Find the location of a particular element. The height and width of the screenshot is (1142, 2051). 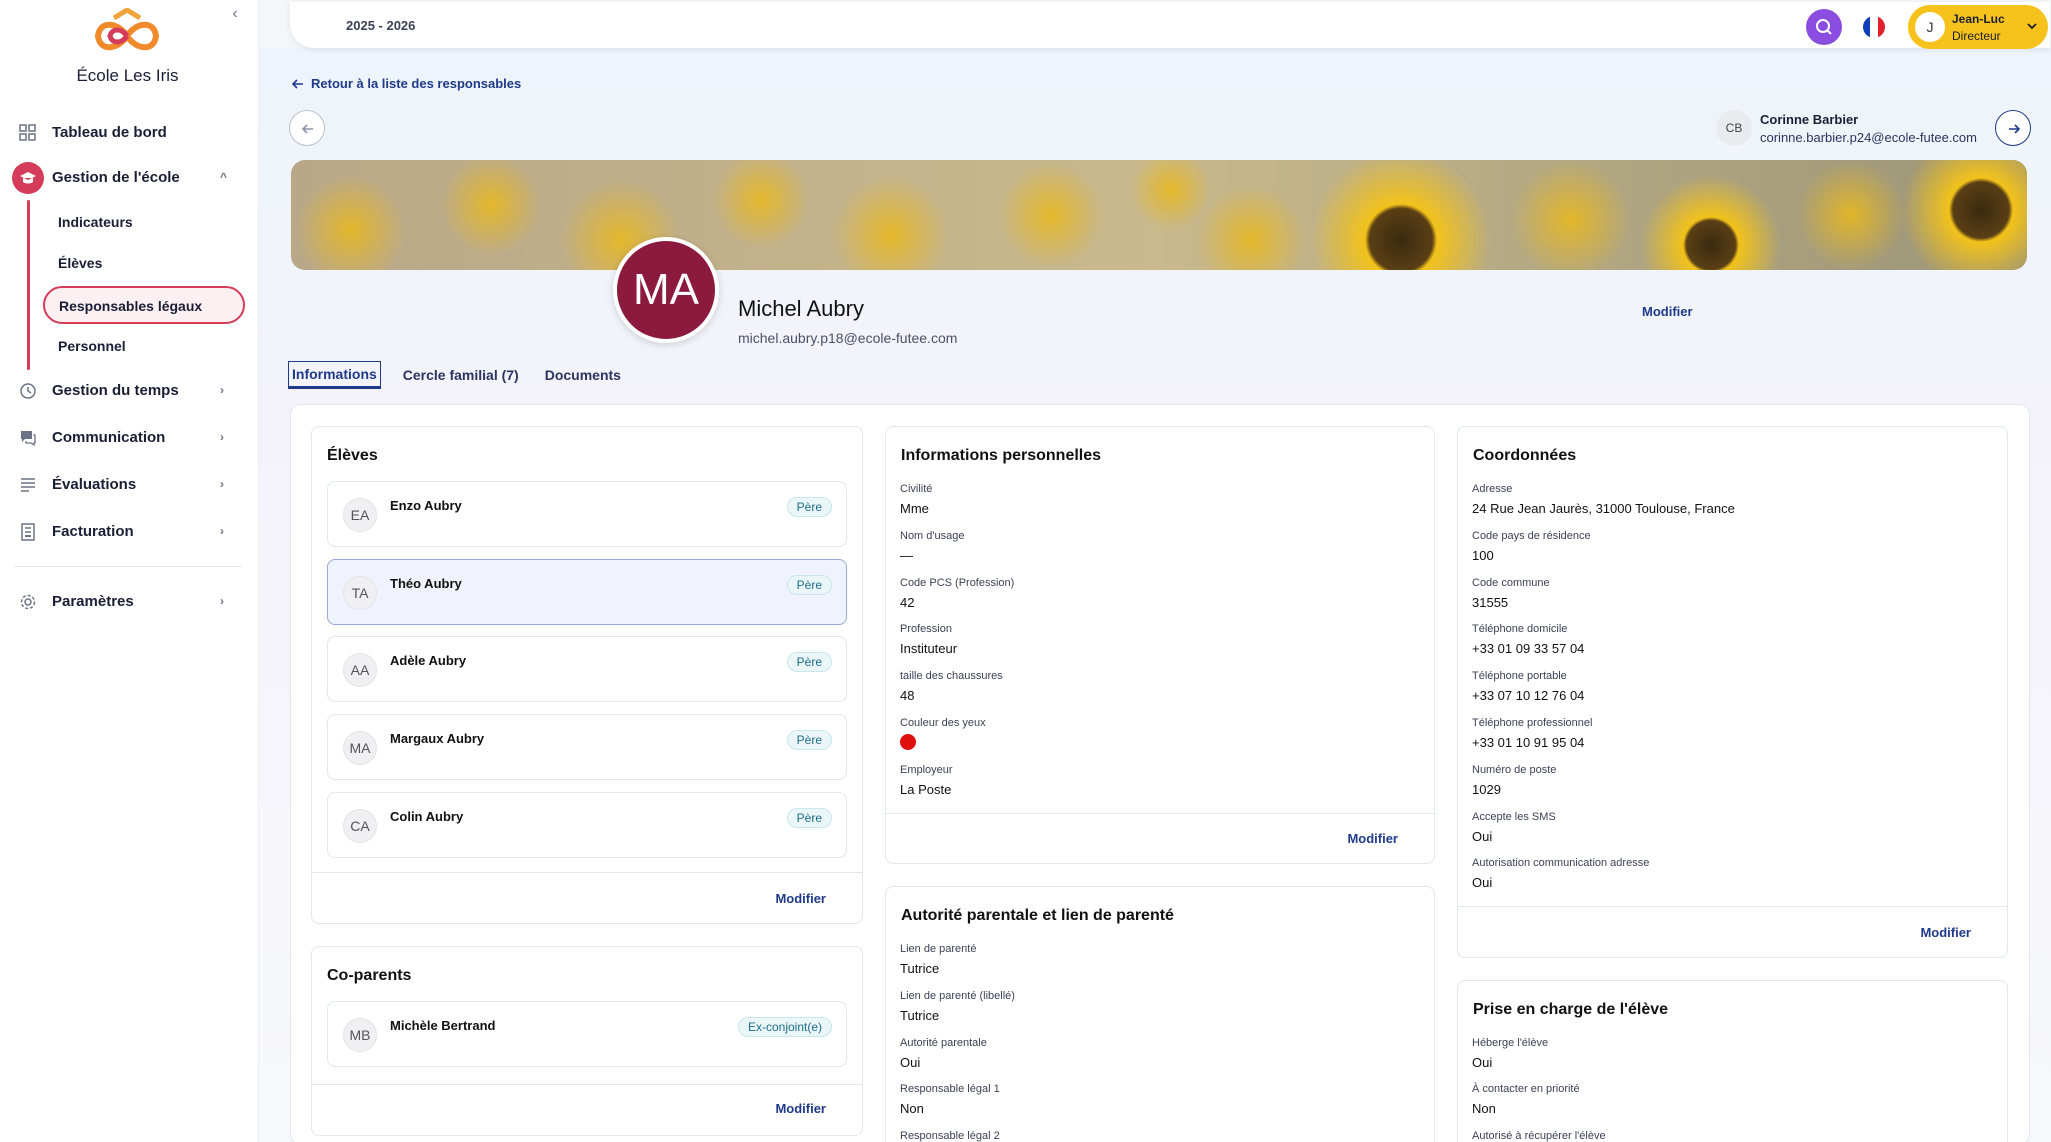

next-button is located at coordinates (2013, 128).